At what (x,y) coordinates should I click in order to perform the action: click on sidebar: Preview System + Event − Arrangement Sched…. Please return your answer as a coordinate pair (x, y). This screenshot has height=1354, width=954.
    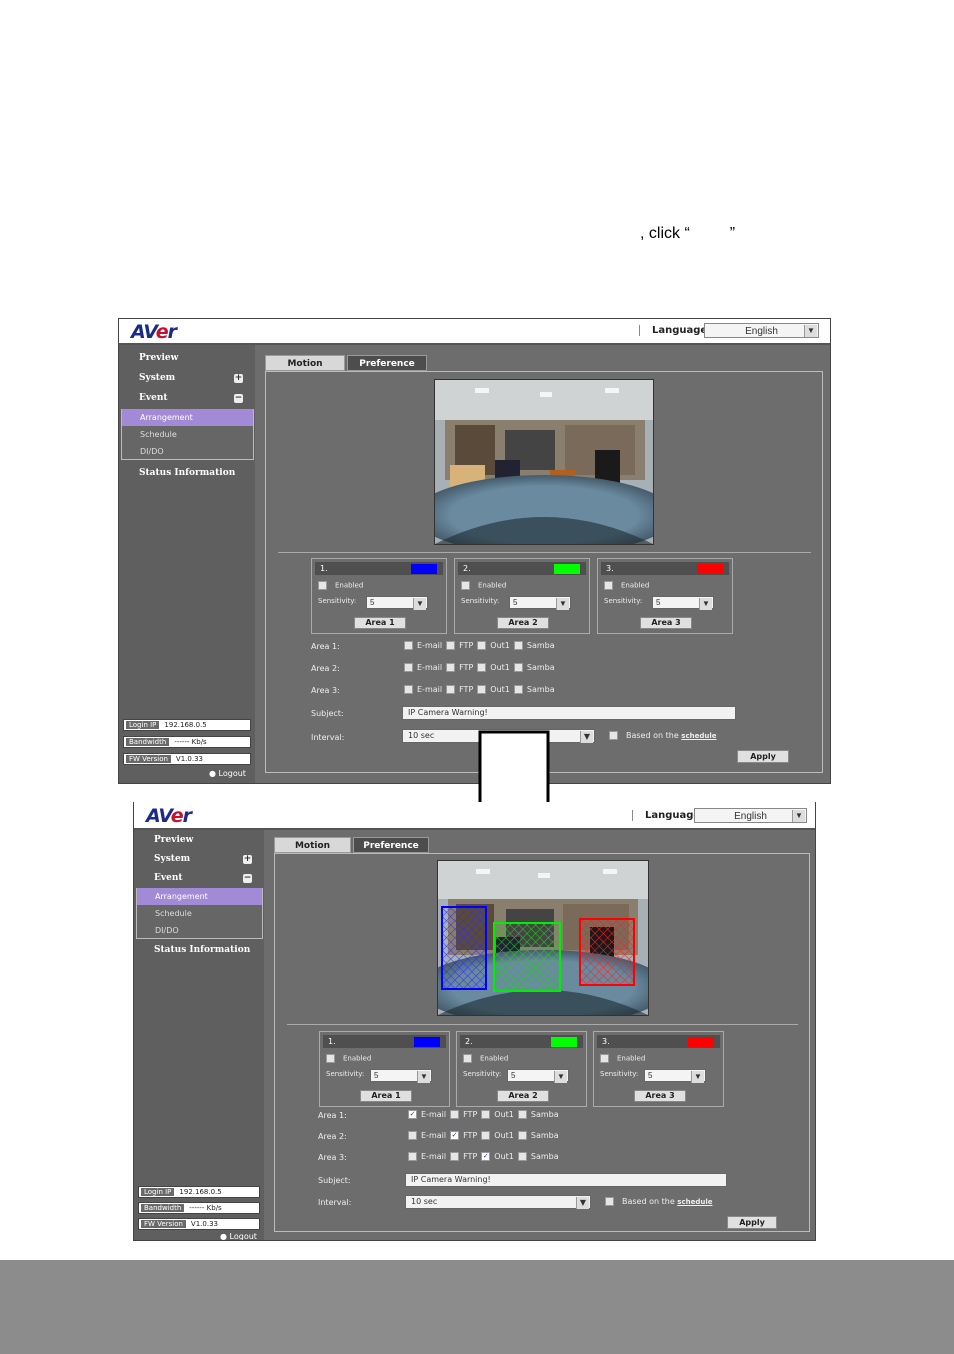
    Looking at the image, I should click on (187, 564).